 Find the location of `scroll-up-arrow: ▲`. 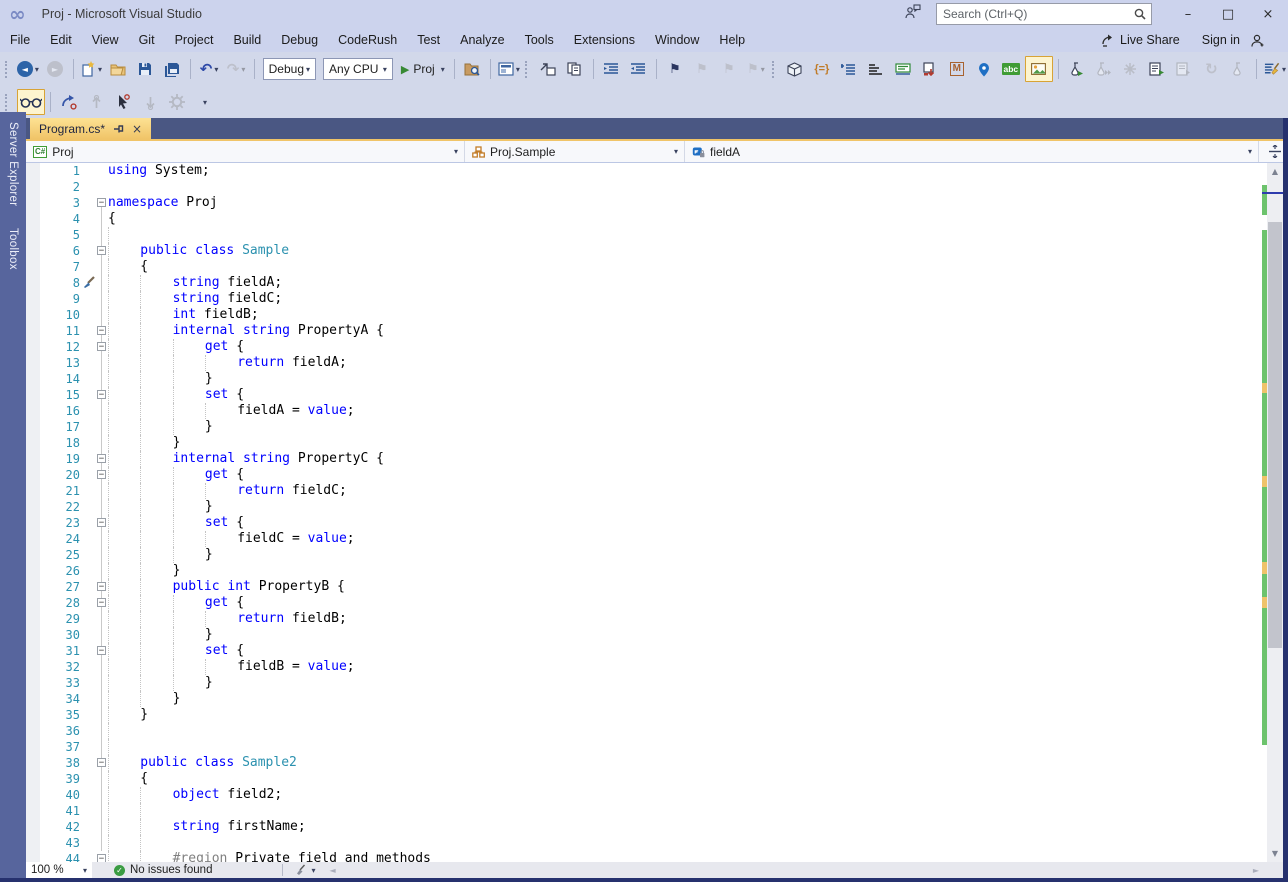

scroll-up-arrow: ▲ is located at coordinates (1275, 171).